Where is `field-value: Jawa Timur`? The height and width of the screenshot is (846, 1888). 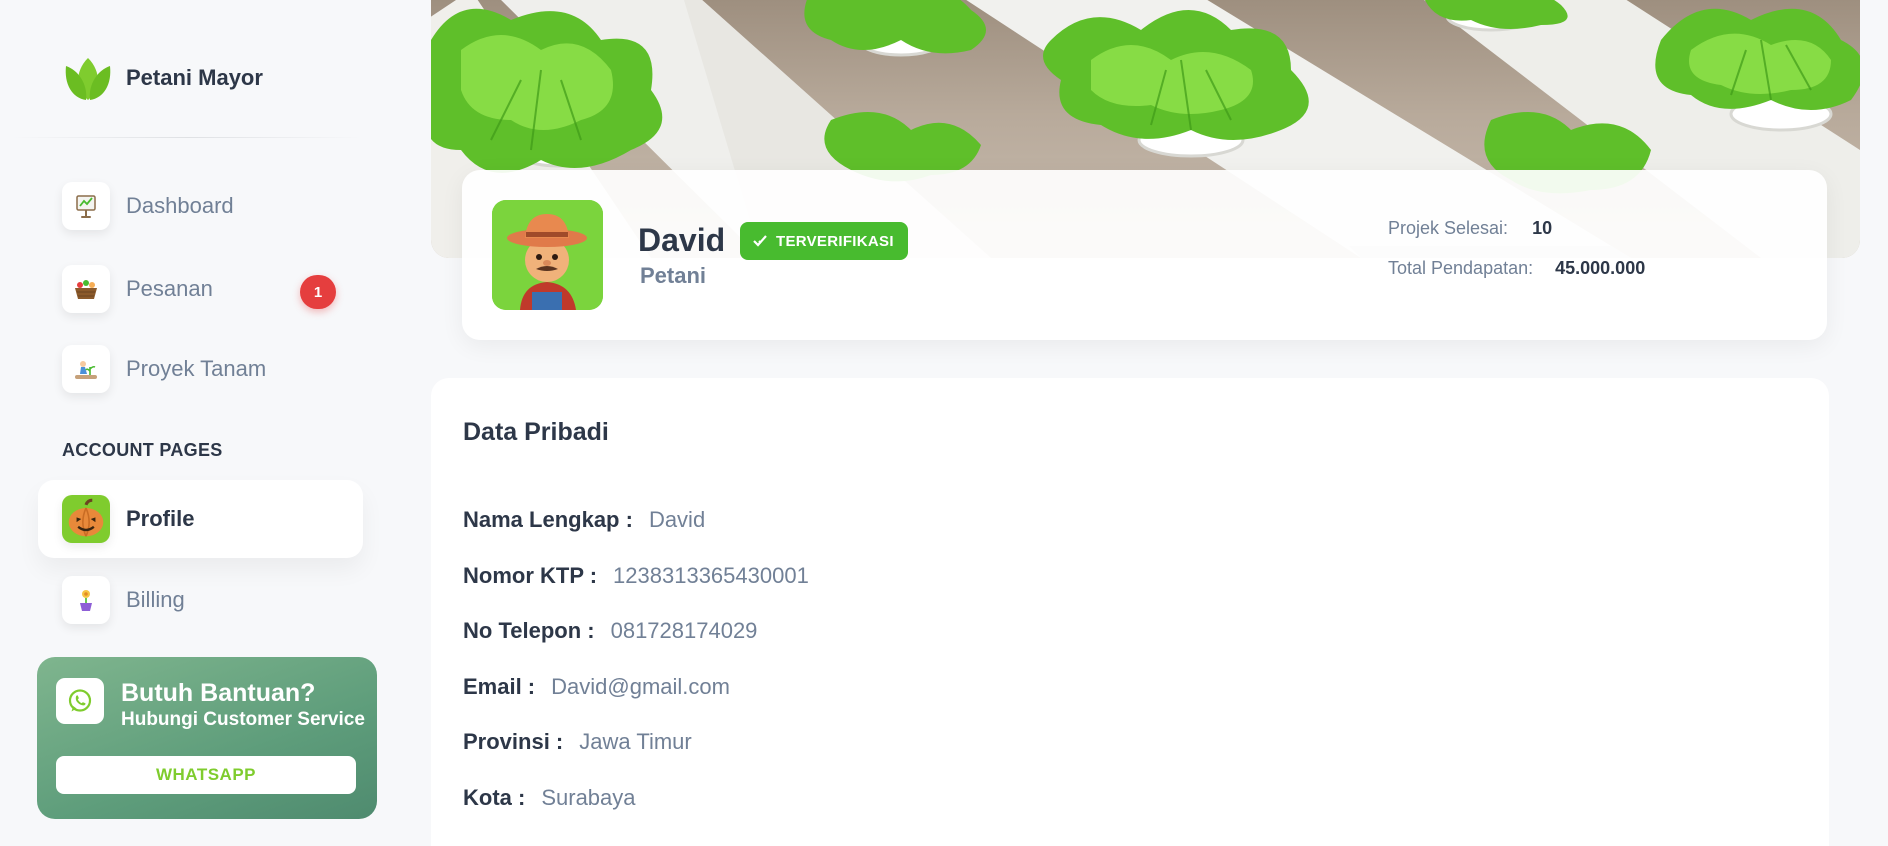
field-value: Jawa Timur is located at coordinates (635, 741).